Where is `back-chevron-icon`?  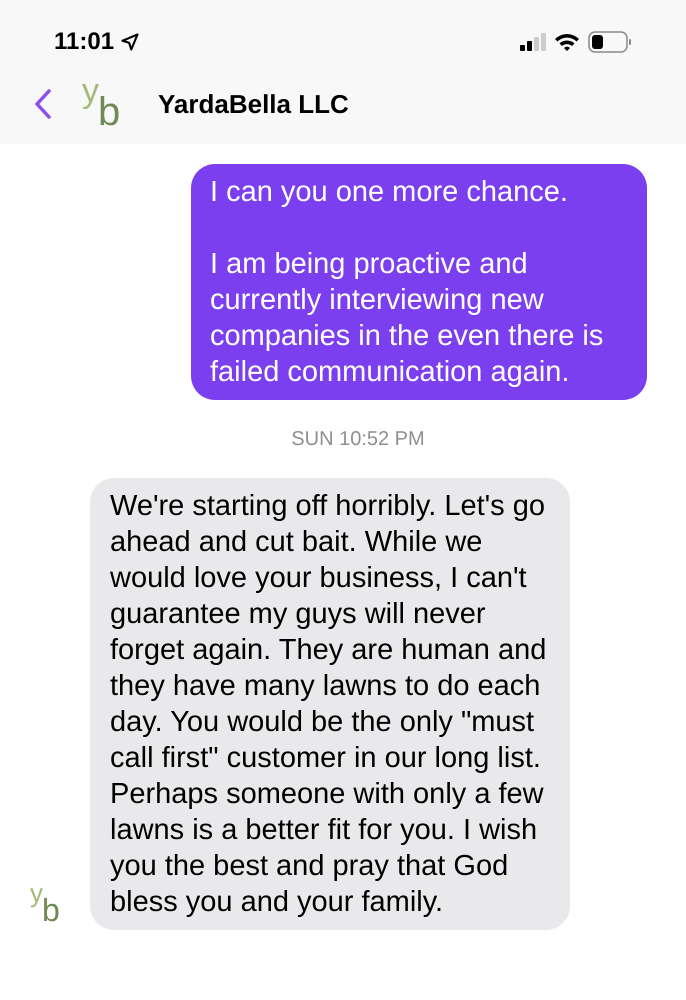 back-chevron-icon is located at coordinates (43, 104).